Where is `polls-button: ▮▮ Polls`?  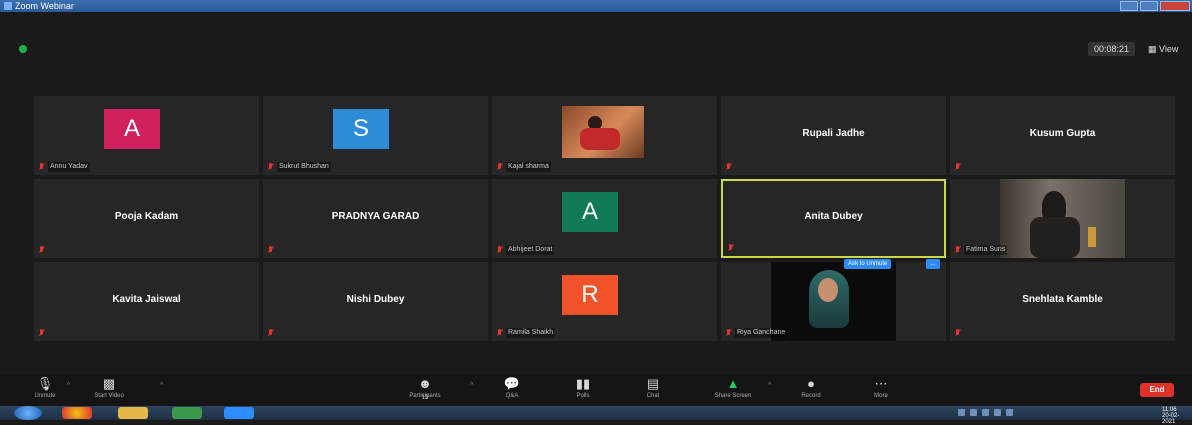
polls-button: ▮▮ Polls is located at coordinates (583, 387).